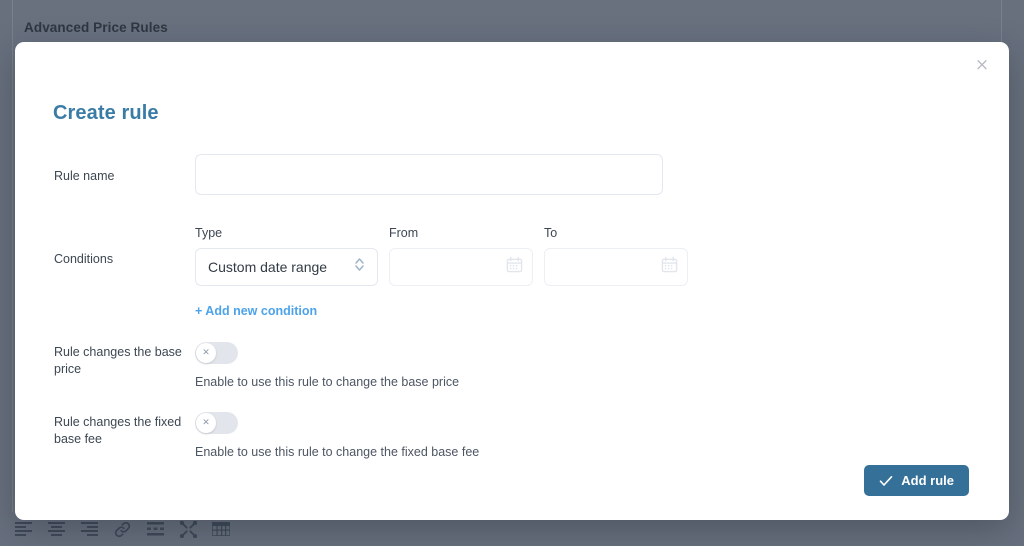  I want to click on close-icon: ×, so click(982, 65).